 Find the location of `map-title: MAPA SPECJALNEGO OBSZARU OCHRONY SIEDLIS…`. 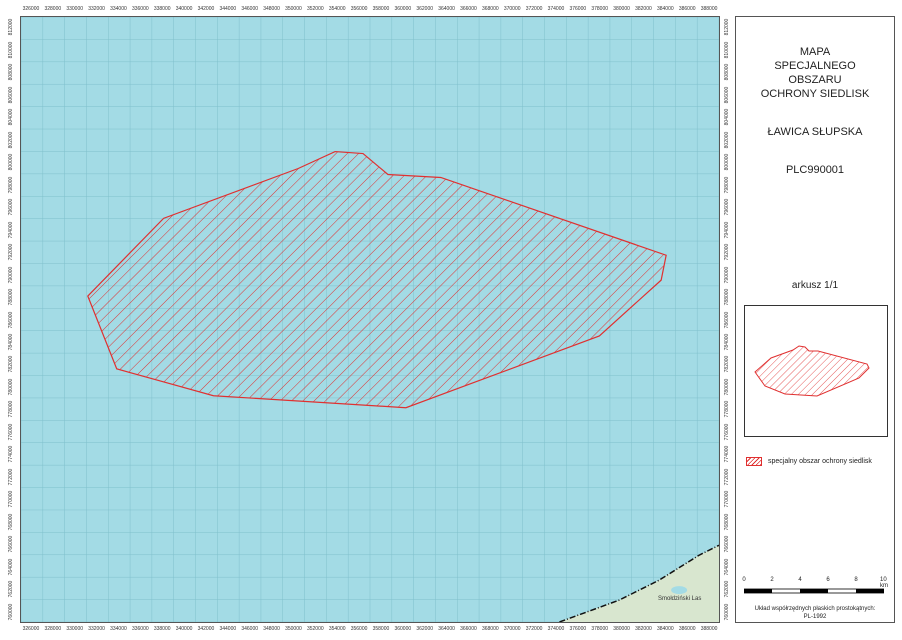

map-title: MAPA SPECJALNEGO OBSZARU OCHRONY SIEDLIS… is located at coordinates (815, 73).